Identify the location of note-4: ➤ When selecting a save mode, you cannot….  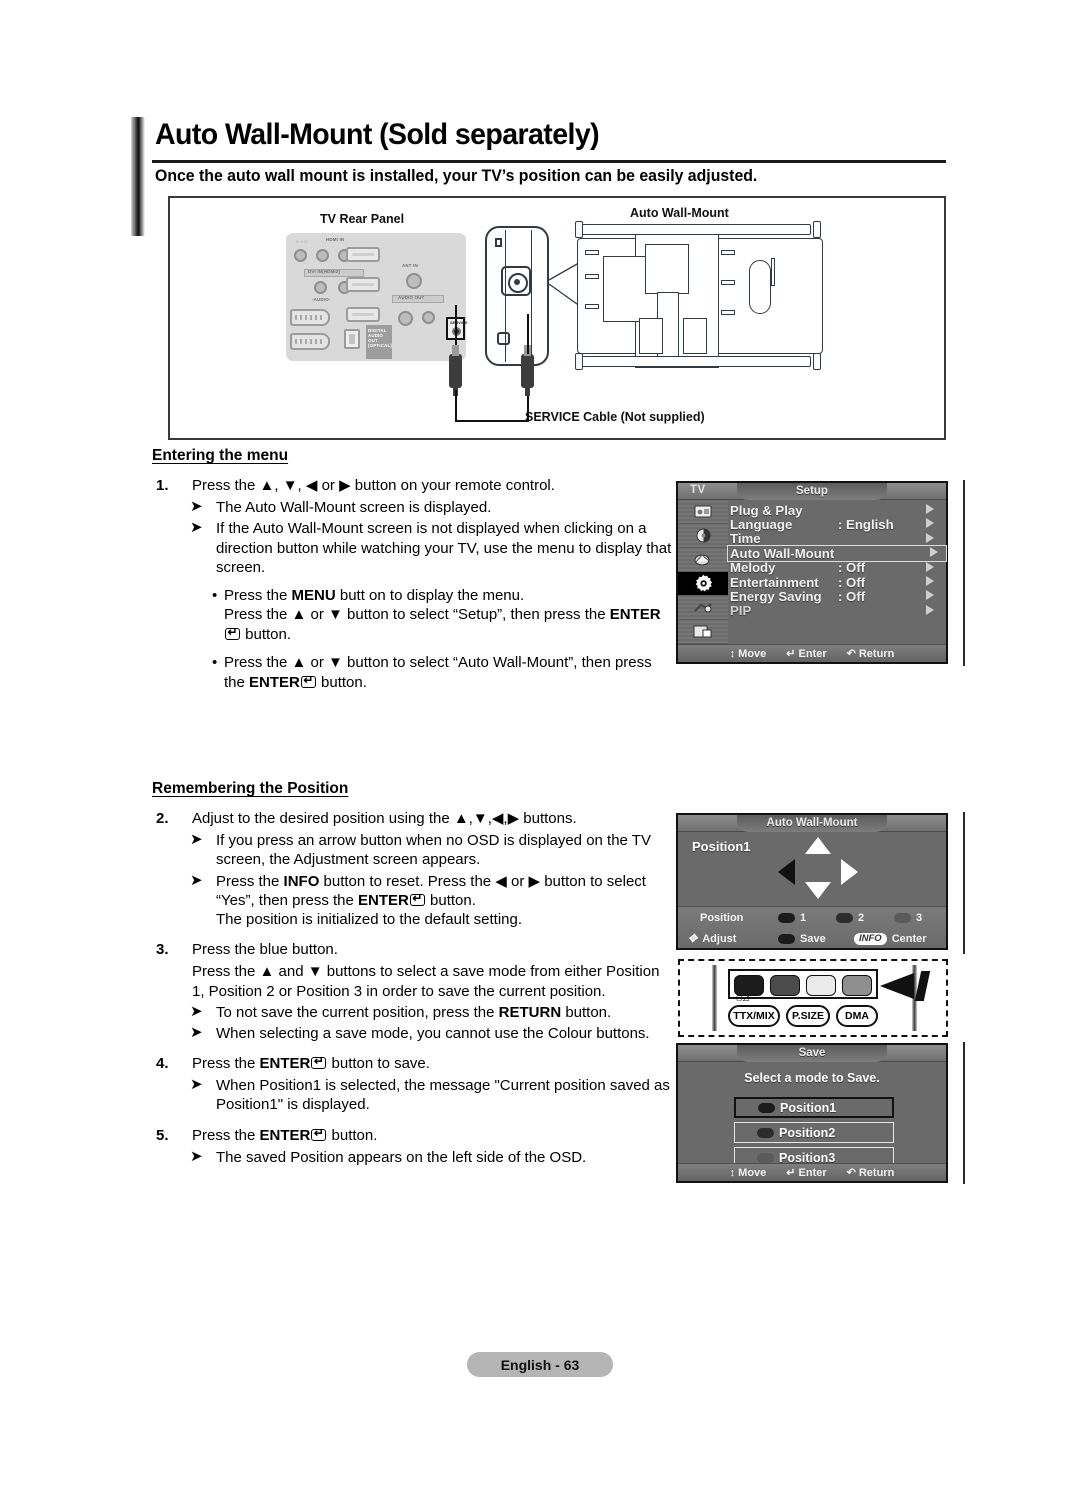
(412, 1033).